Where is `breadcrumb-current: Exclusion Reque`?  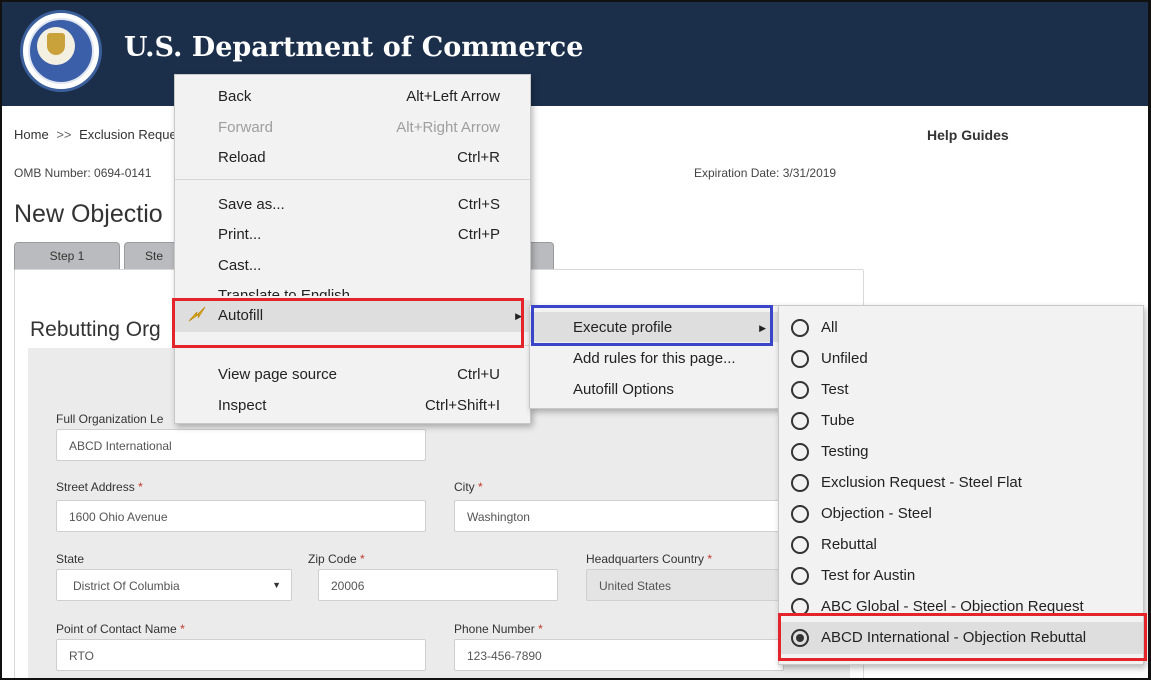
breadcrumb-current: Exclusion Reque is located at coordinates (128, 134).